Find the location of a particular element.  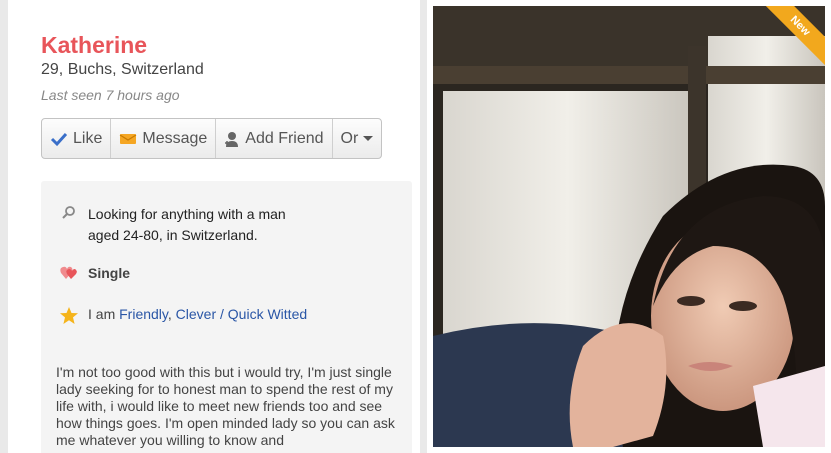

like-button: Like is located at coordinates (77, 138).